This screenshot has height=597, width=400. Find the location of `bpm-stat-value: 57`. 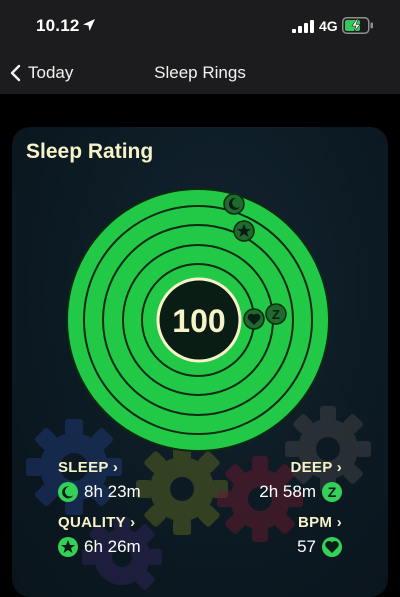

bpm-stat-value: 57 is located at coordinates (306, 546).